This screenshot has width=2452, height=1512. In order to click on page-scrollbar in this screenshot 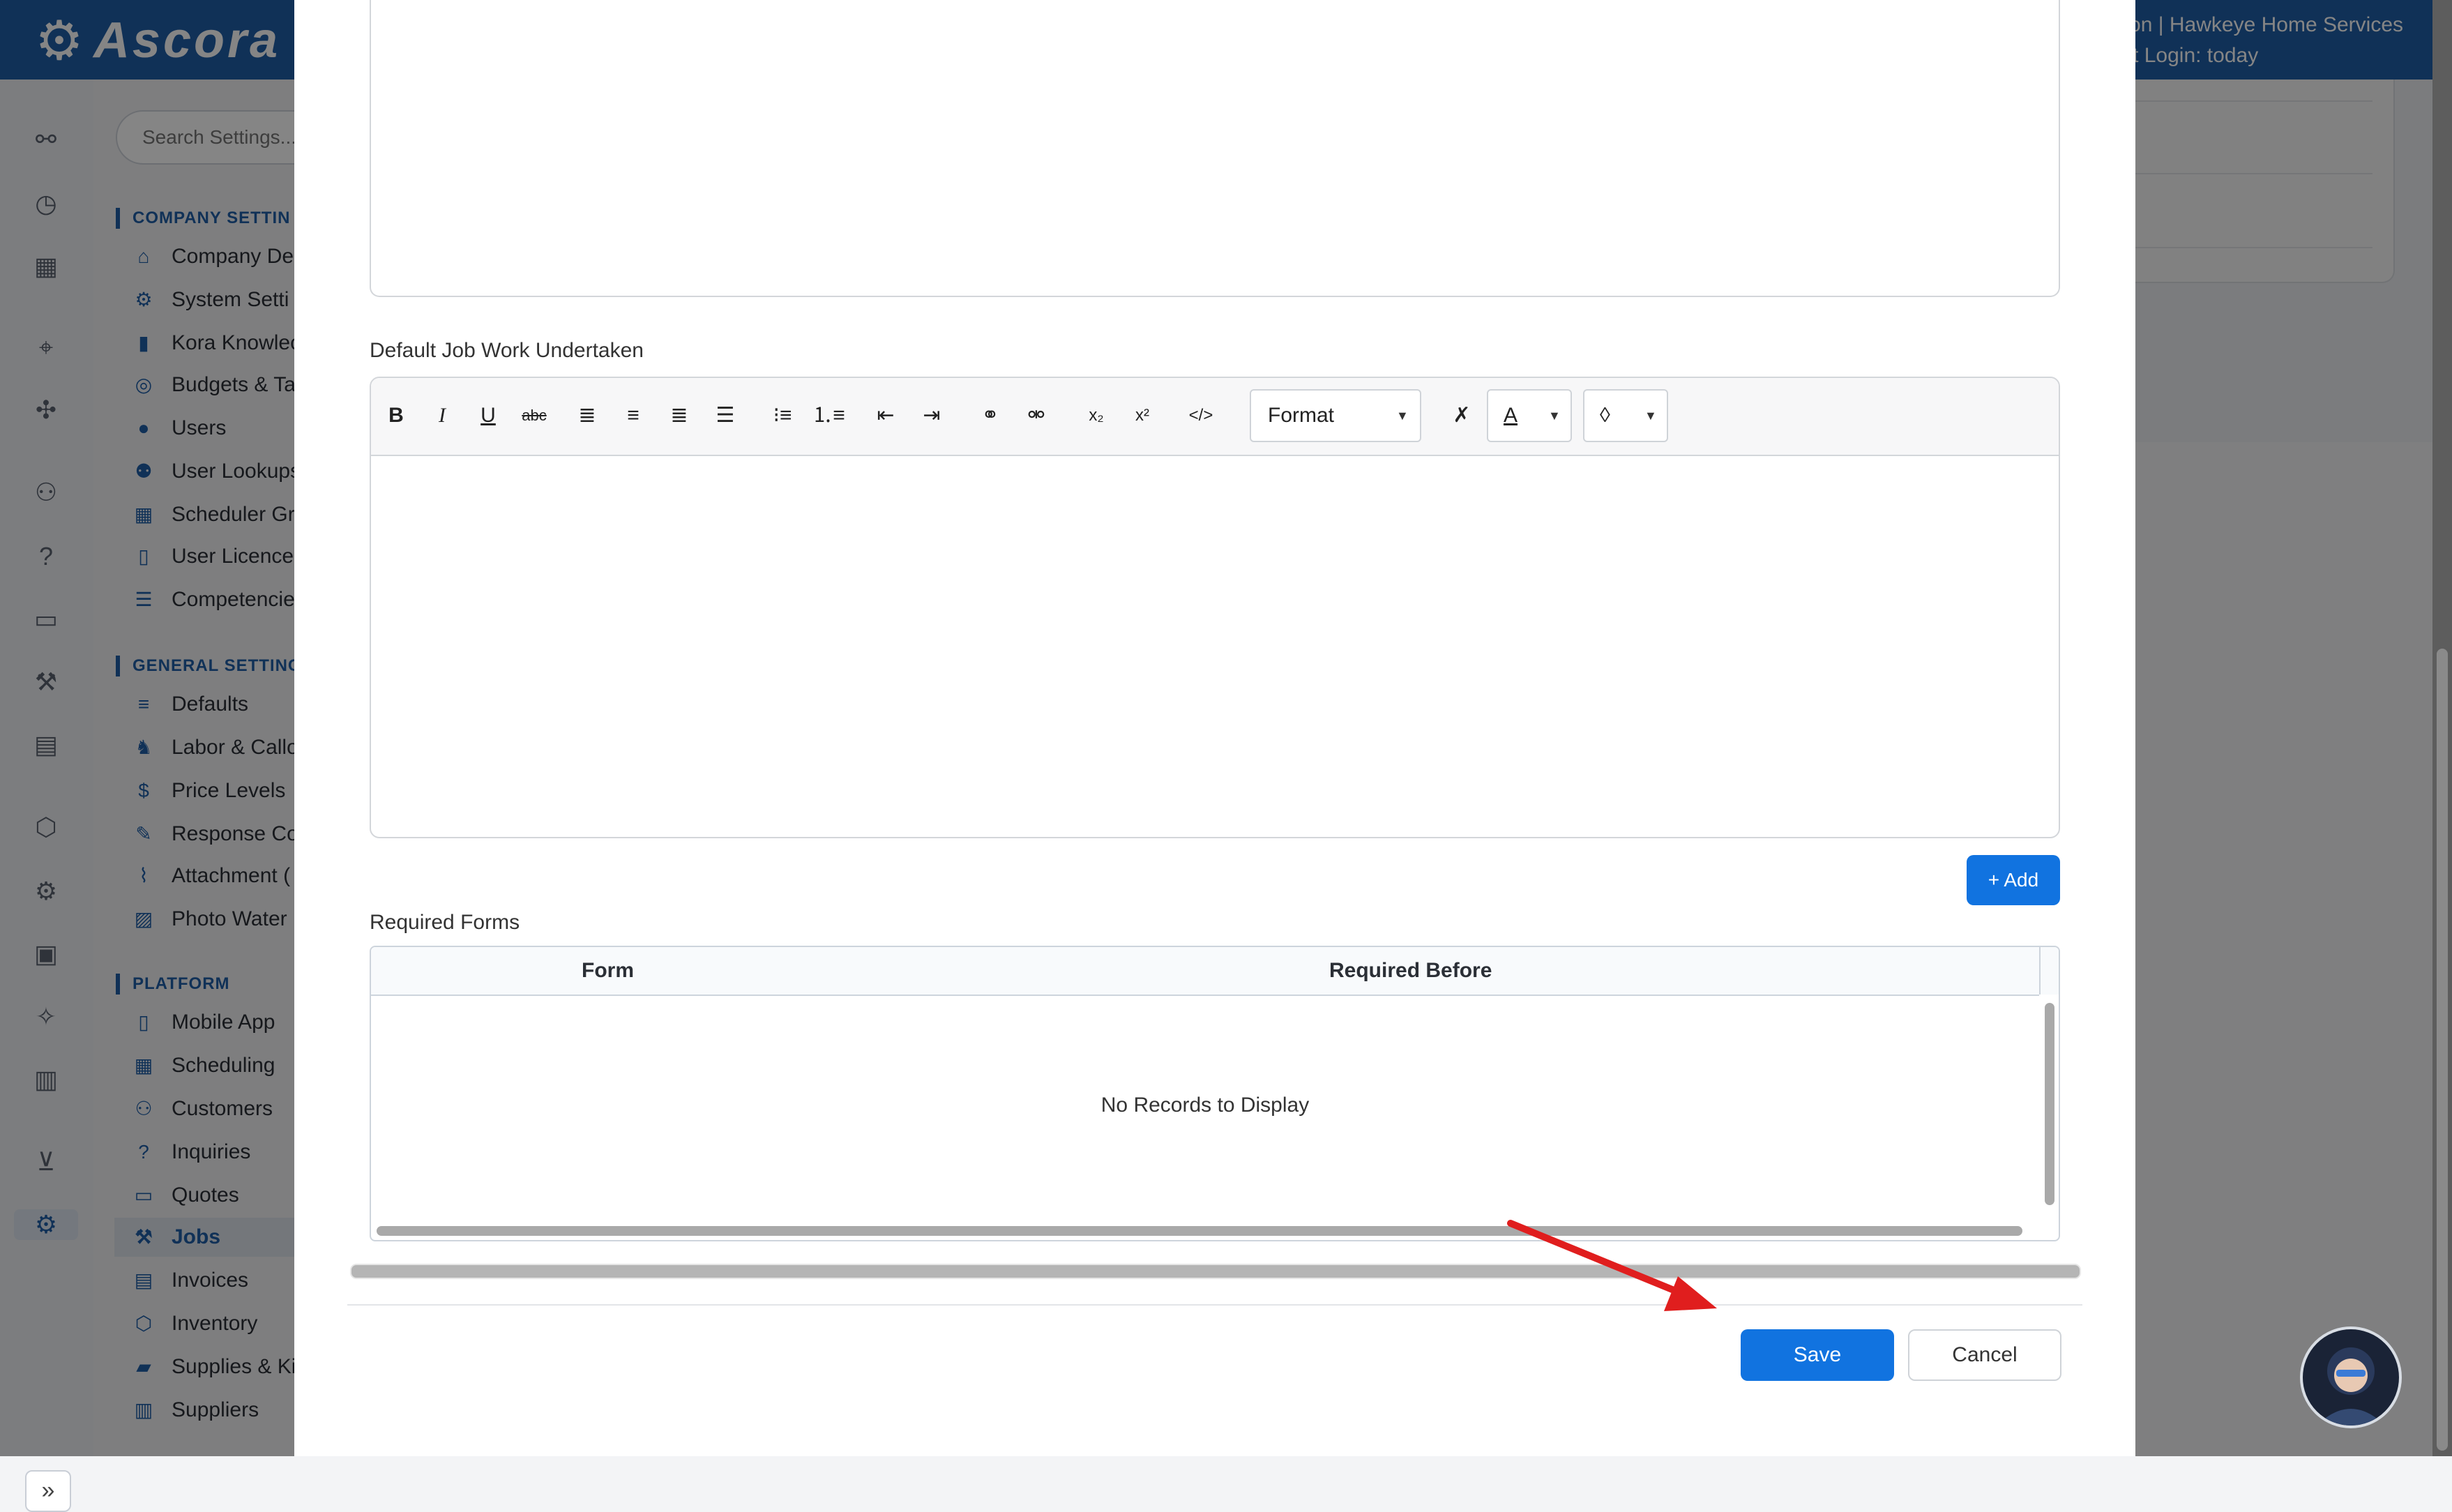, I will do `click(2442, 728)`.